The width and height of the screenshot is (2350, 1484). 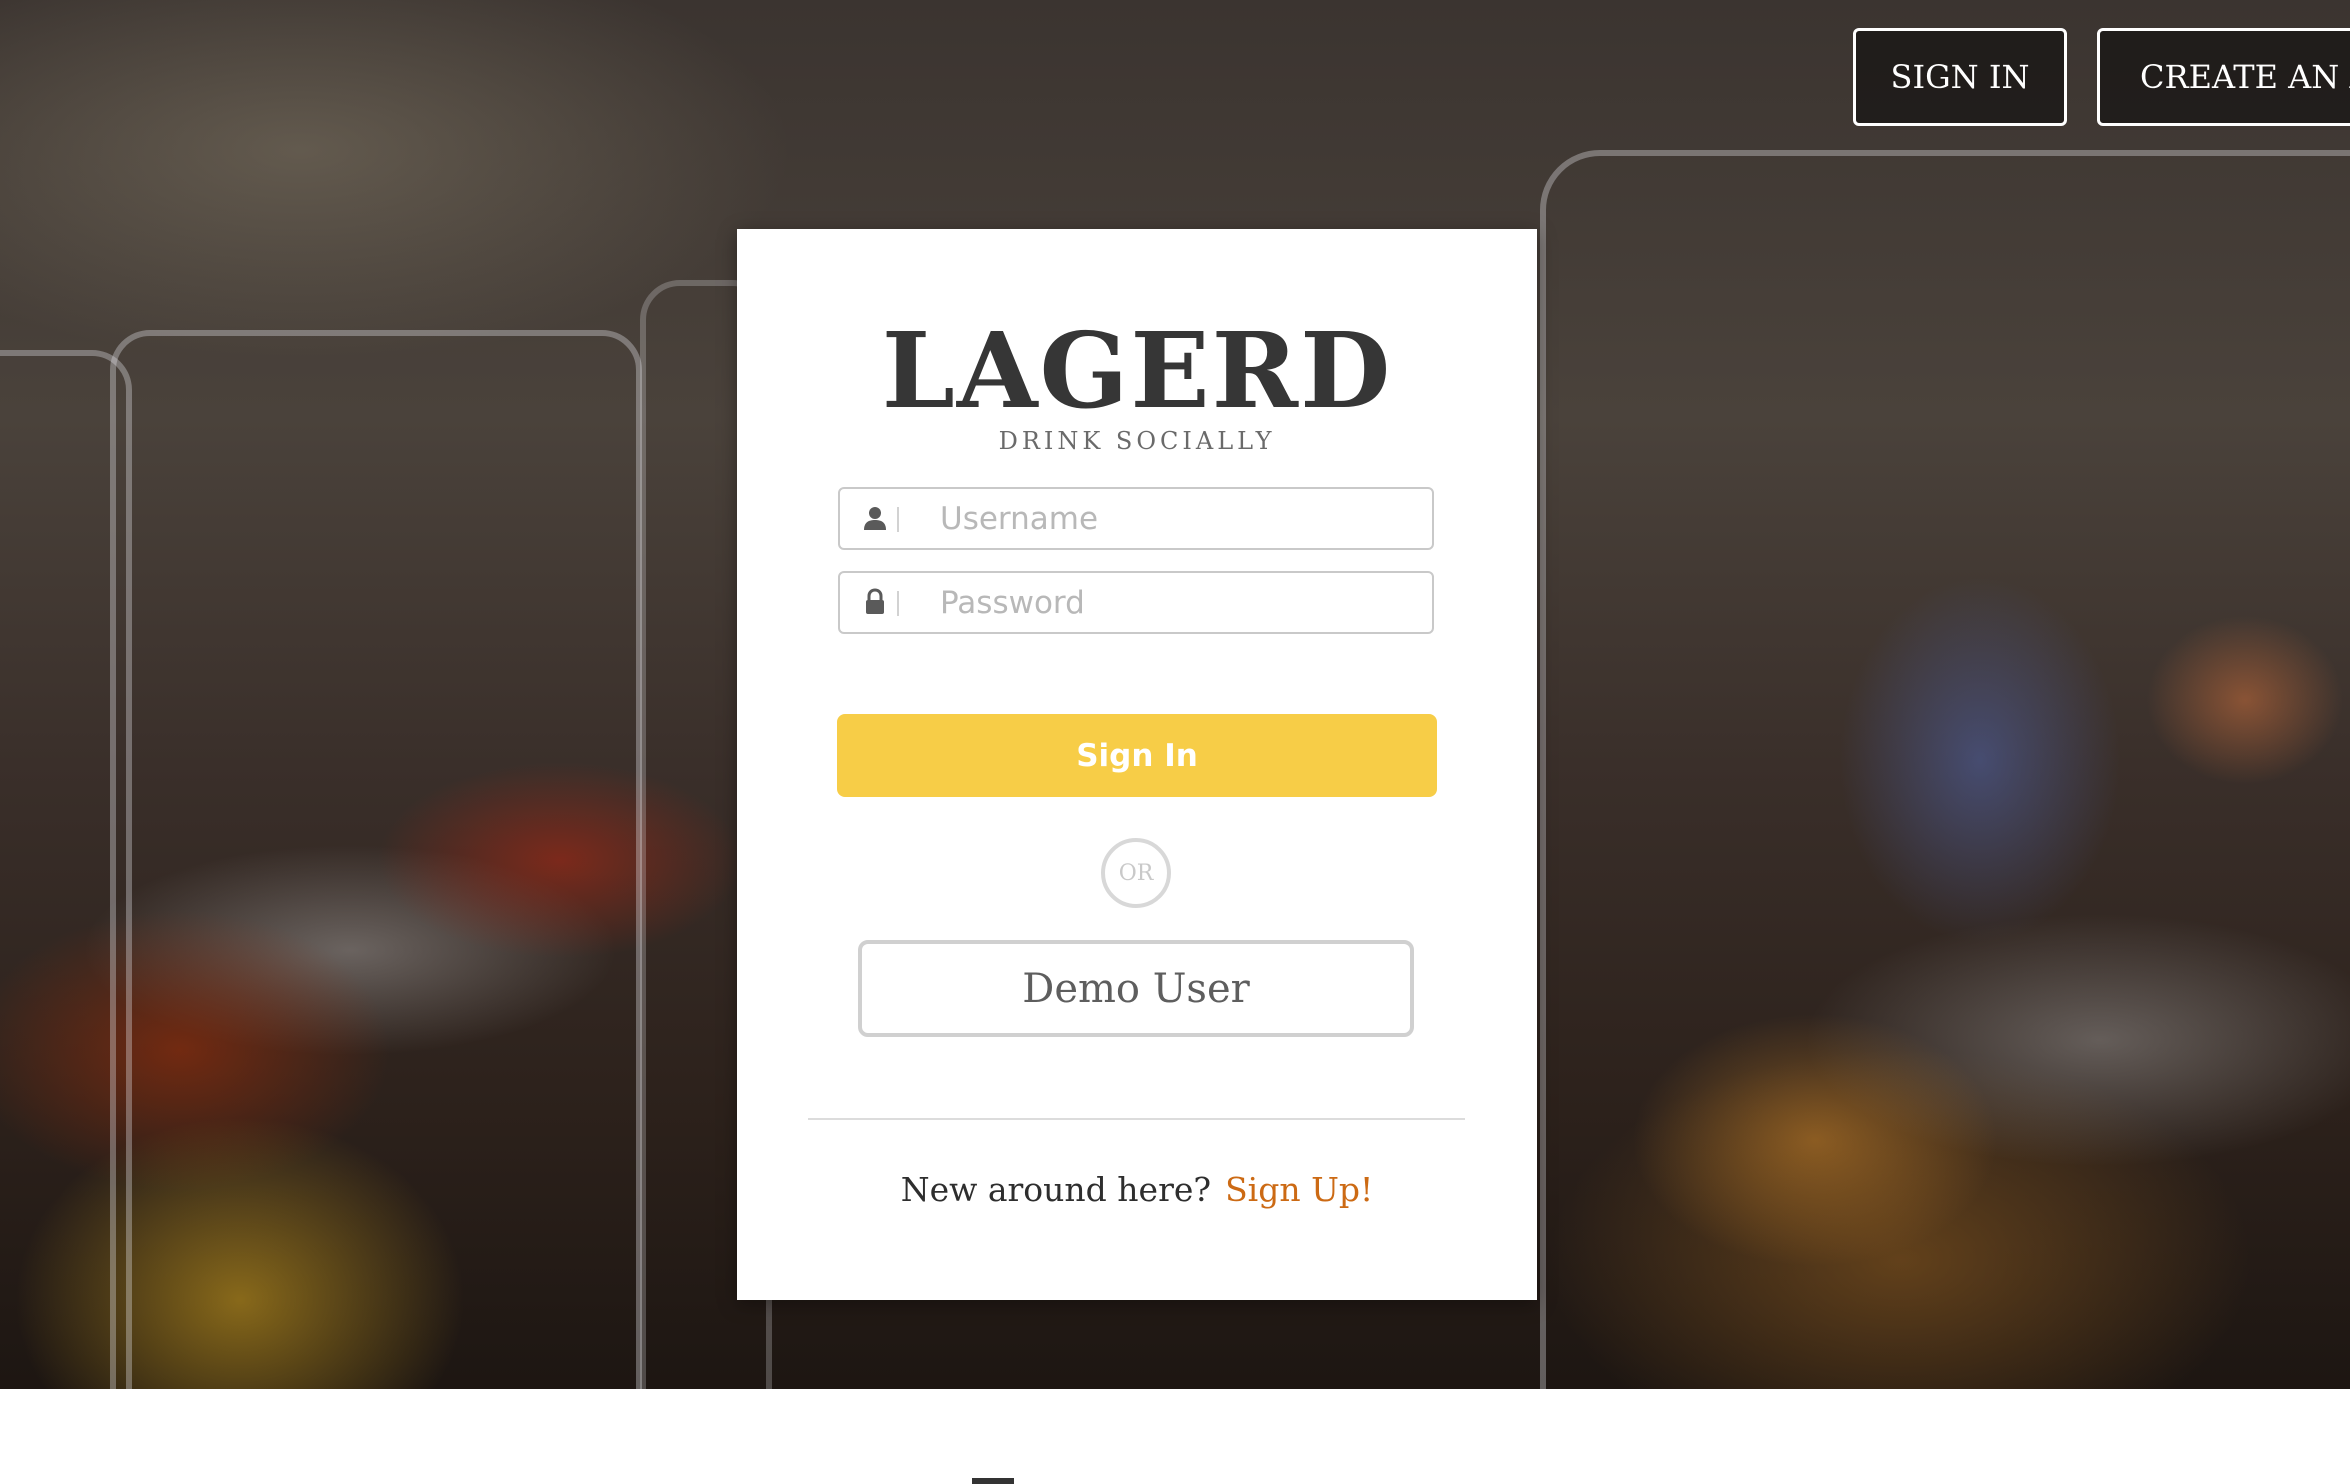 I want to click on demo-user-button: Demo User, so click(x=1136, y=988).